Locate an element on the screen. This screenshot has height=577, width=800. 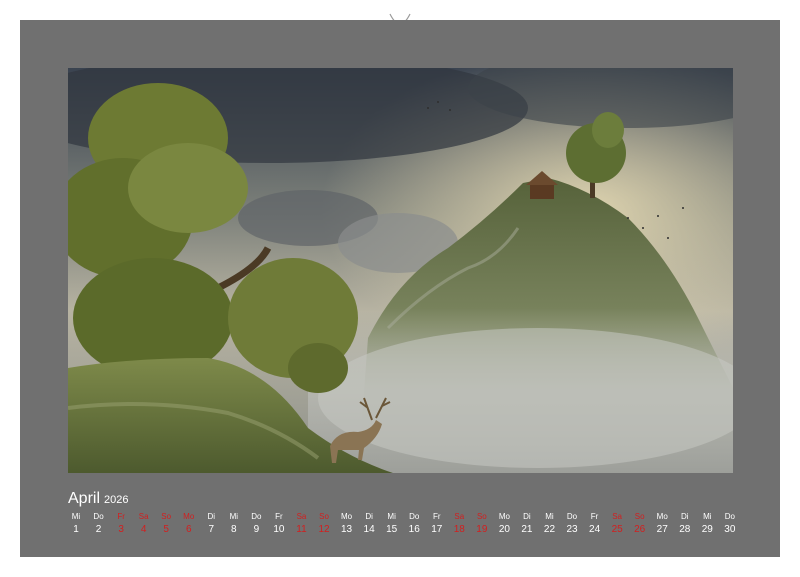
date-cell: 22 is located at coordinates (549, 529).